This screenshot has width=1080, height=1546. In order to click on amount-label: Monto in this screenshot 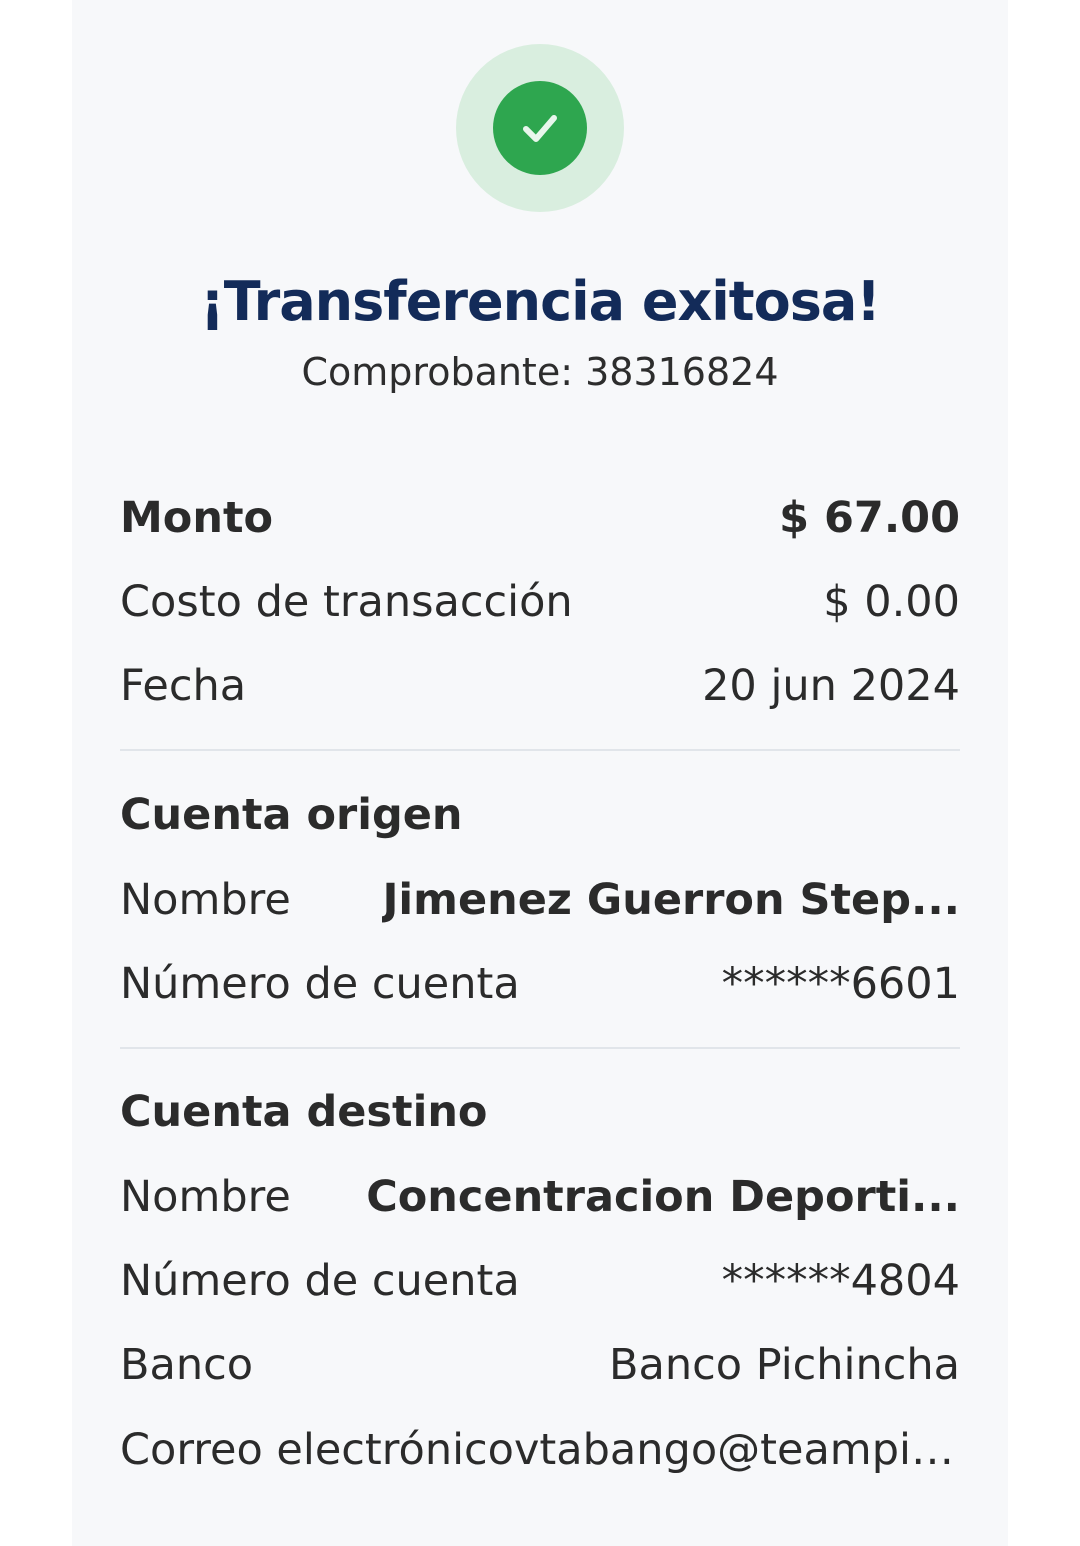, I will do `click(197, 518)`.